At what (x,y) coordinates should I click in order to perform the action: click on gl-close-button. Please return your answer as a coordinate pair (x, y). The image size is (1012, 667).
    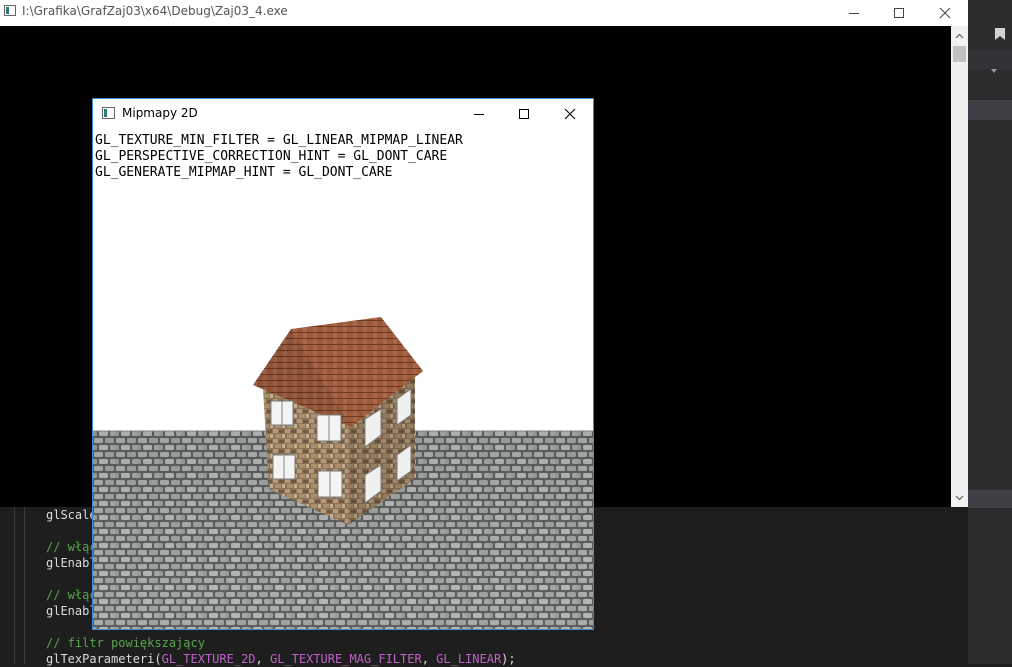
    Looking at the image, I should click on (569, 114).